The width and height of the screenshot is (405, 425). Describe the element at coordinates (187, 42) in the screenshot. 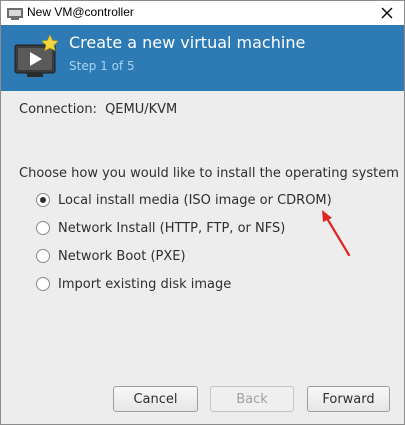

I see `page-title: Create a new virtual machine` at that location.